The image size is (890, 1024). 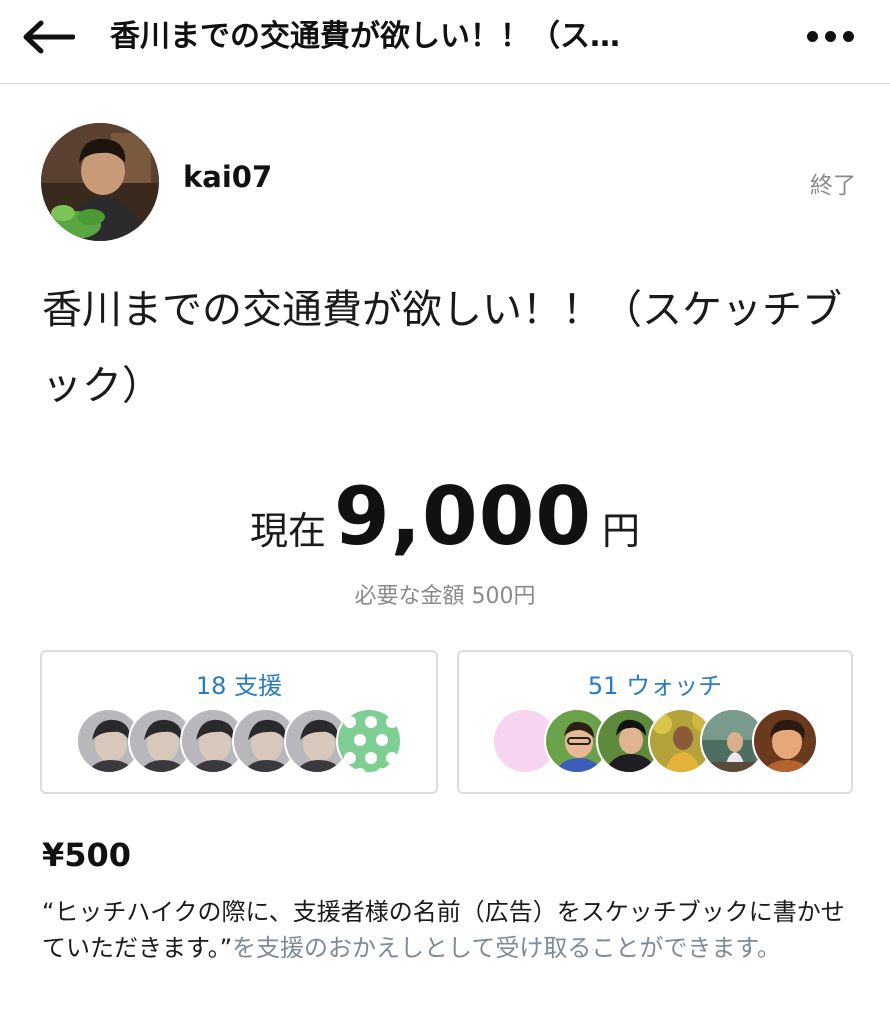 What do you see at coordinates (655, 742) in the screenshot?
I see `watchers-avatar-row` at bounding box center [655, 742].